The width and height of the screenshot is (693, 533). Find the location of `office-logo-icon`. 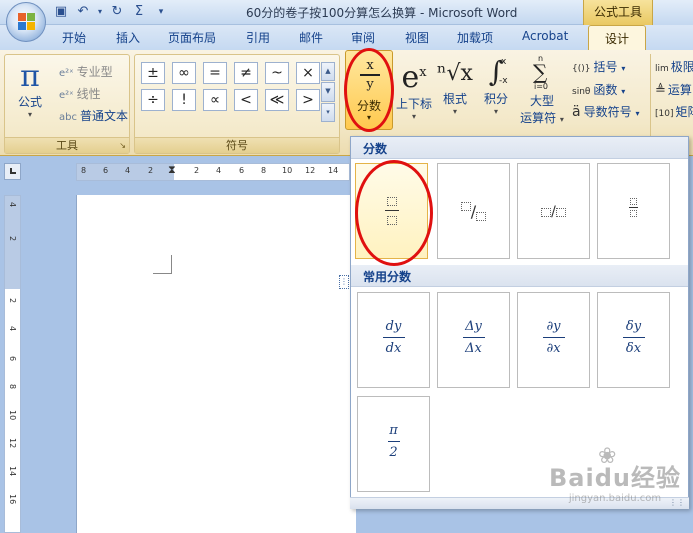

office-logo-icon is located at coordinates (27, 22).